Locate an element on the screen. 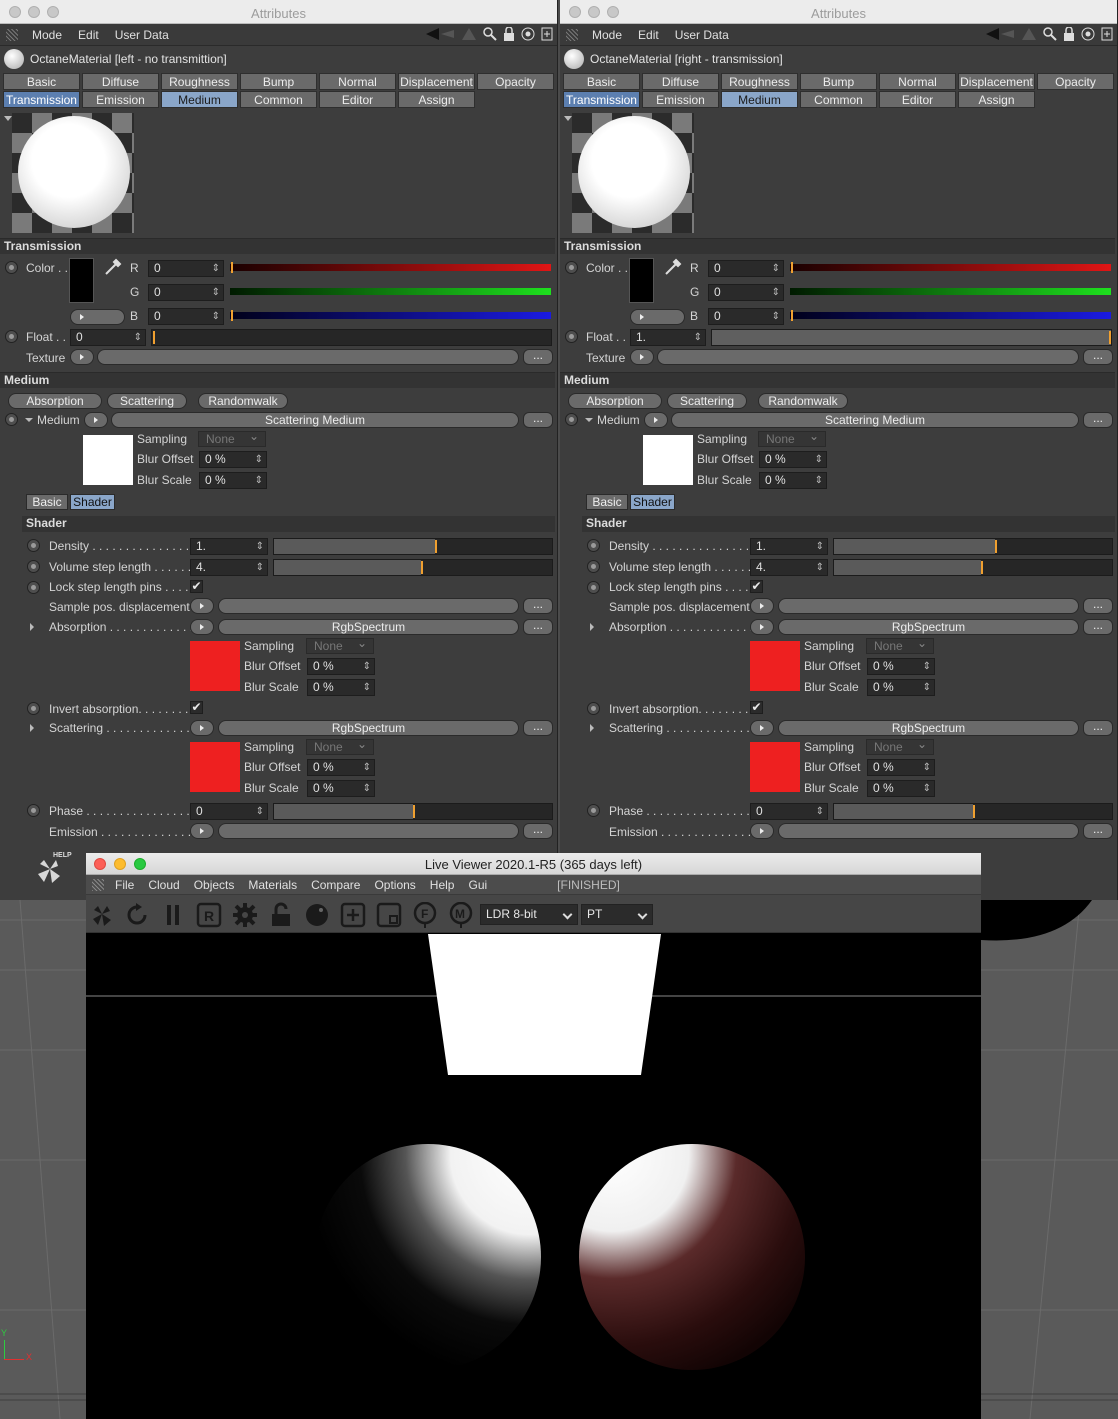 Image resolution: width=1118 pixels, height=1419 pixels. material-picker-icon: M is located at coordinates (461, 915).